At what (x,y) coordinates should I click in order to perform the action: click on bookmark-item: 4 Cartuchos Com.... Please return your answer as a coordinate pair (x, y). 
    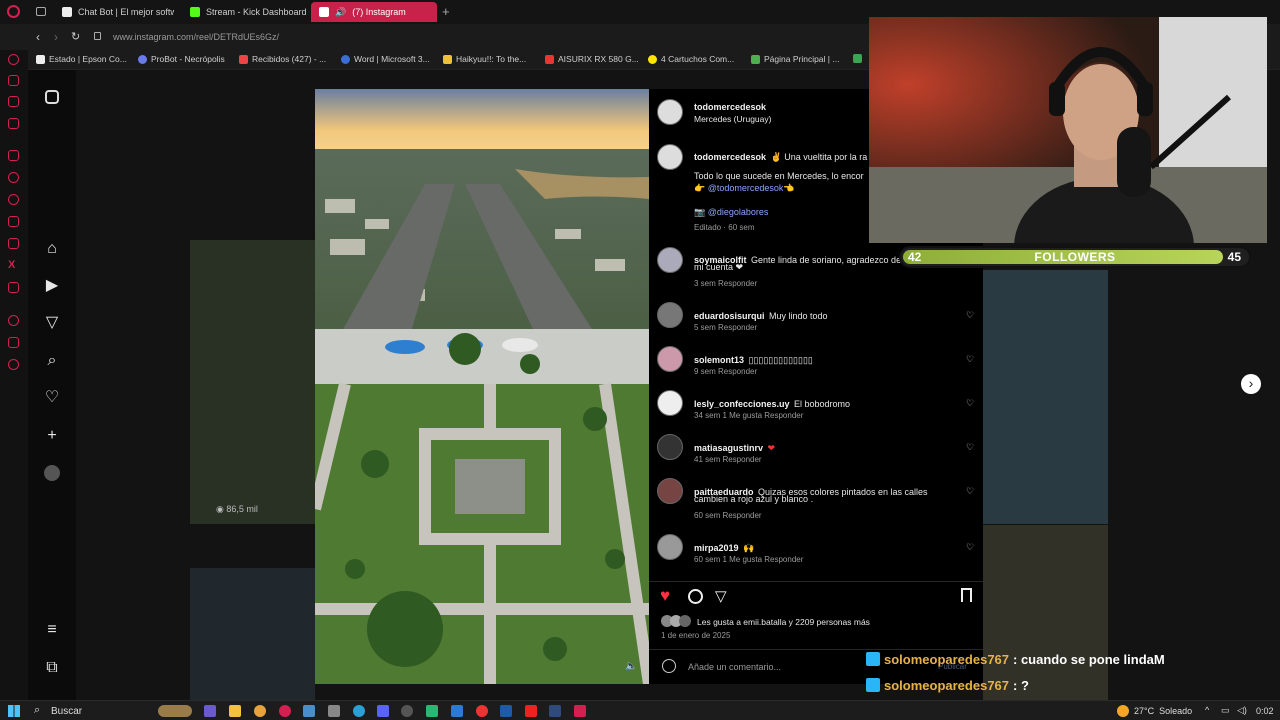
    Looking at the image, I should click on (691, 59).